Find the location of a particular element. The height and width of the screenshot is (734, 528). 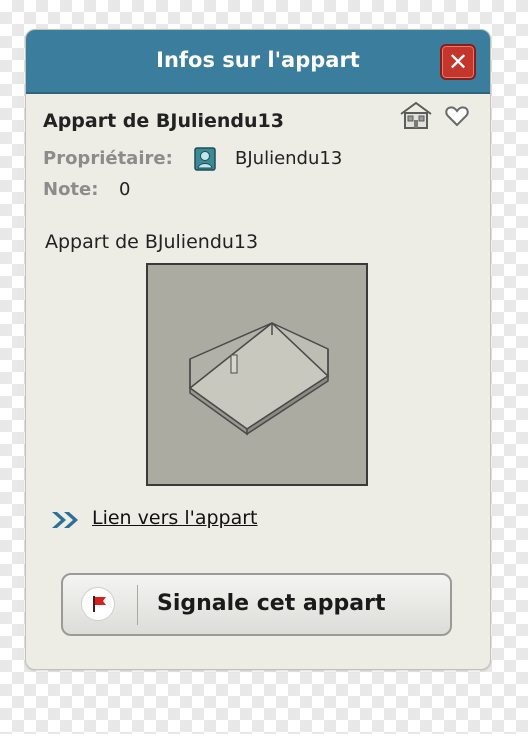

window-titlebar: Infos sur l'appart ✕ is located at coordinates (258, 62).